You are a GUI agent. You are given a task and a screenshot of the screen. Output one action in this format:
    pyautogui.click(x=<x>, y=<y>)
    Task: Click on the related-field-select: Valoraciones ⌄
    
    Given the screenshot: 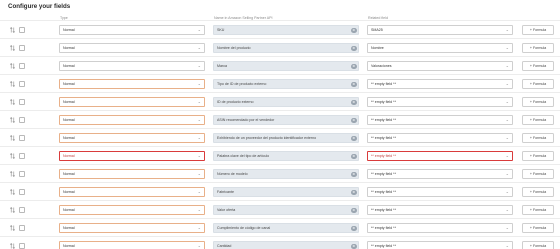 What is the action you would take?
    pyautogui.click(x=440, y=66)
    